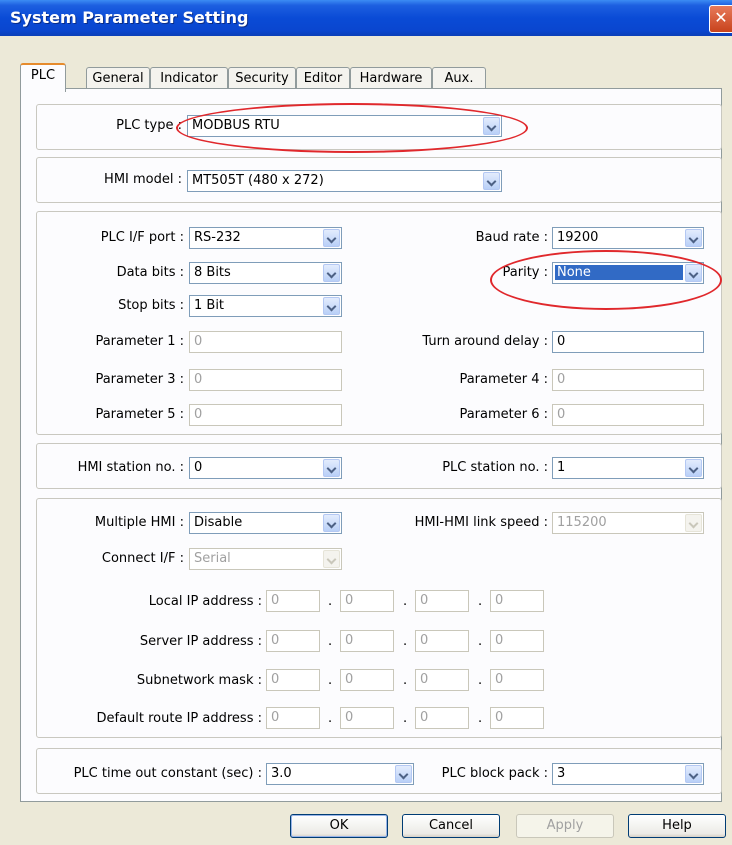 This screenshot has width=732, height=845. Describe the element at coordinates (677, 826) in the screenshot. I see `help-button: Help` at that location.